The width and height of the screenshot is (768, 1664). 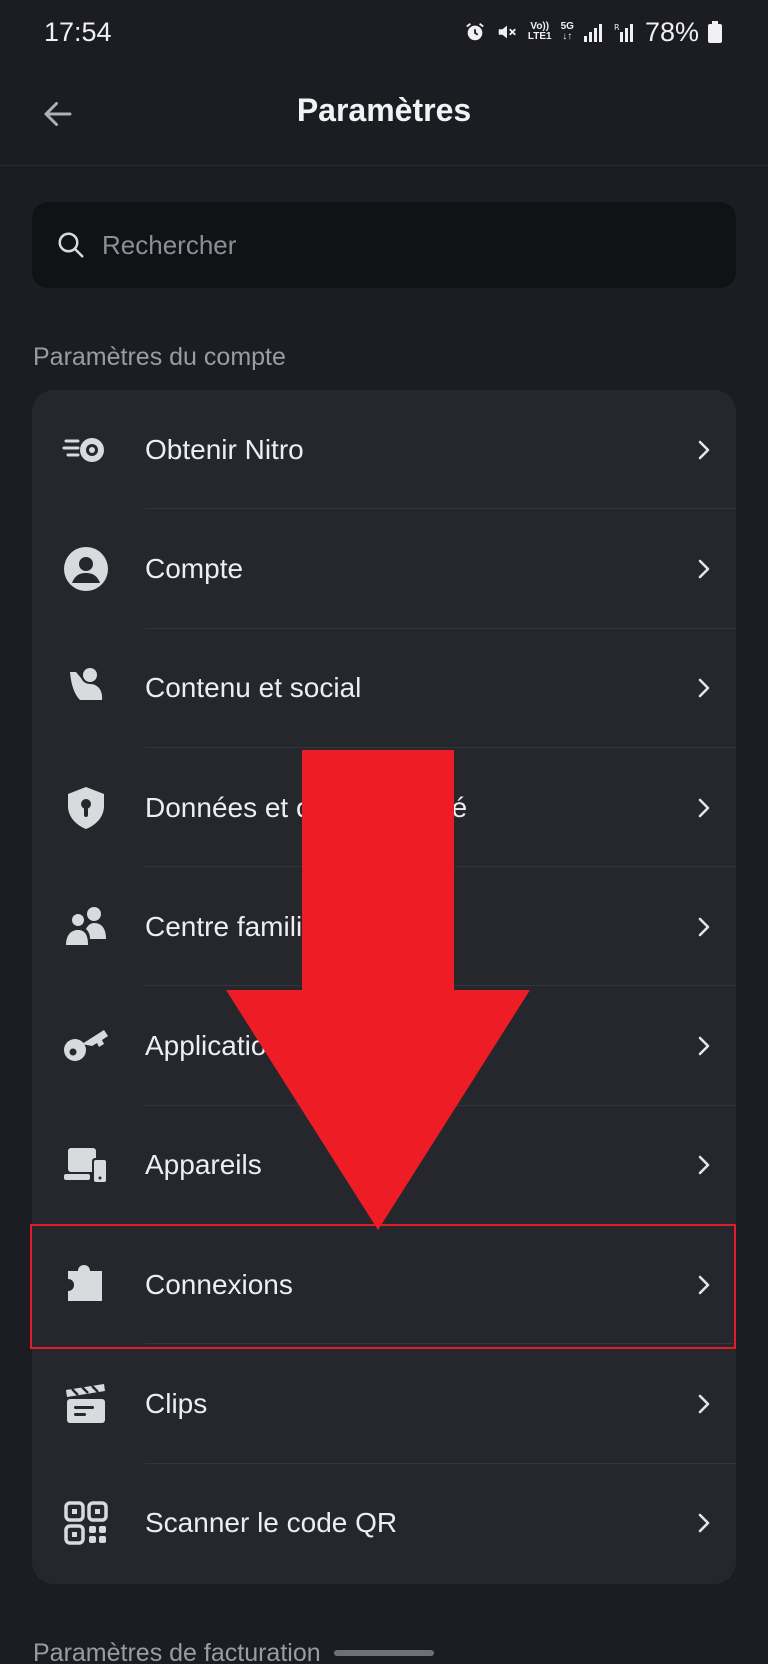 I want to click on family-icon, so click(x=86, y=927).